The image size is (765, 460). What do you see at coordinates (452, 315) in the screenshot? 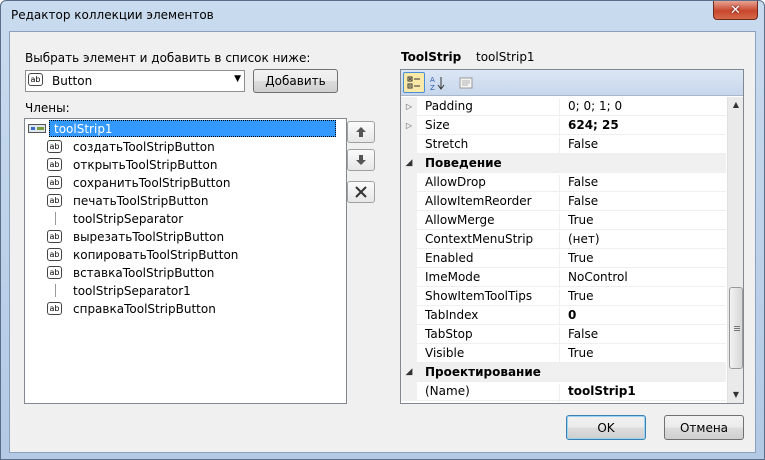
I see `property-name: TabIndex` at bounding box center [452, 315].